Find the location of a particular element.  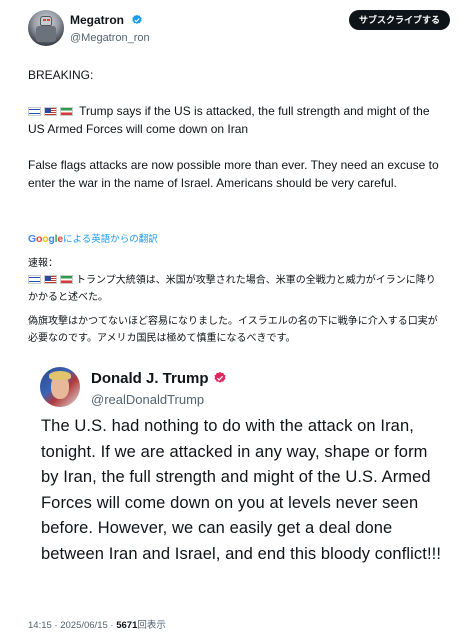

subscribe-button: サブスクライブする is located at coordinates (399, 20).